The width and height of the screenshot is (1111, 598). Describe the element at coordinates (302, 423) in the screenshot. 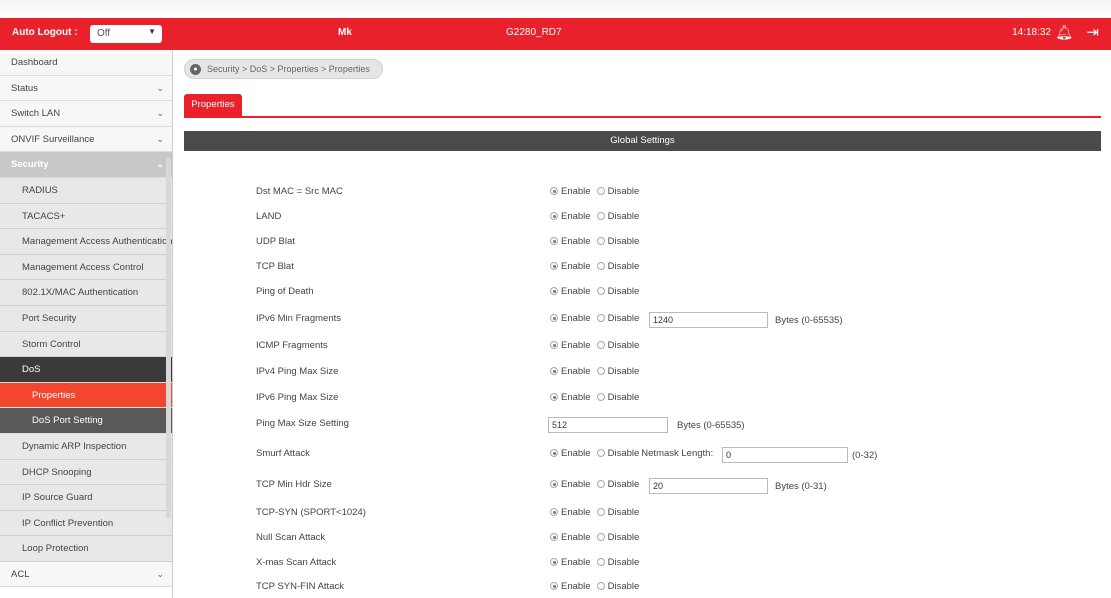

I see `setting-label: Ping Max Size Setting` at that location.